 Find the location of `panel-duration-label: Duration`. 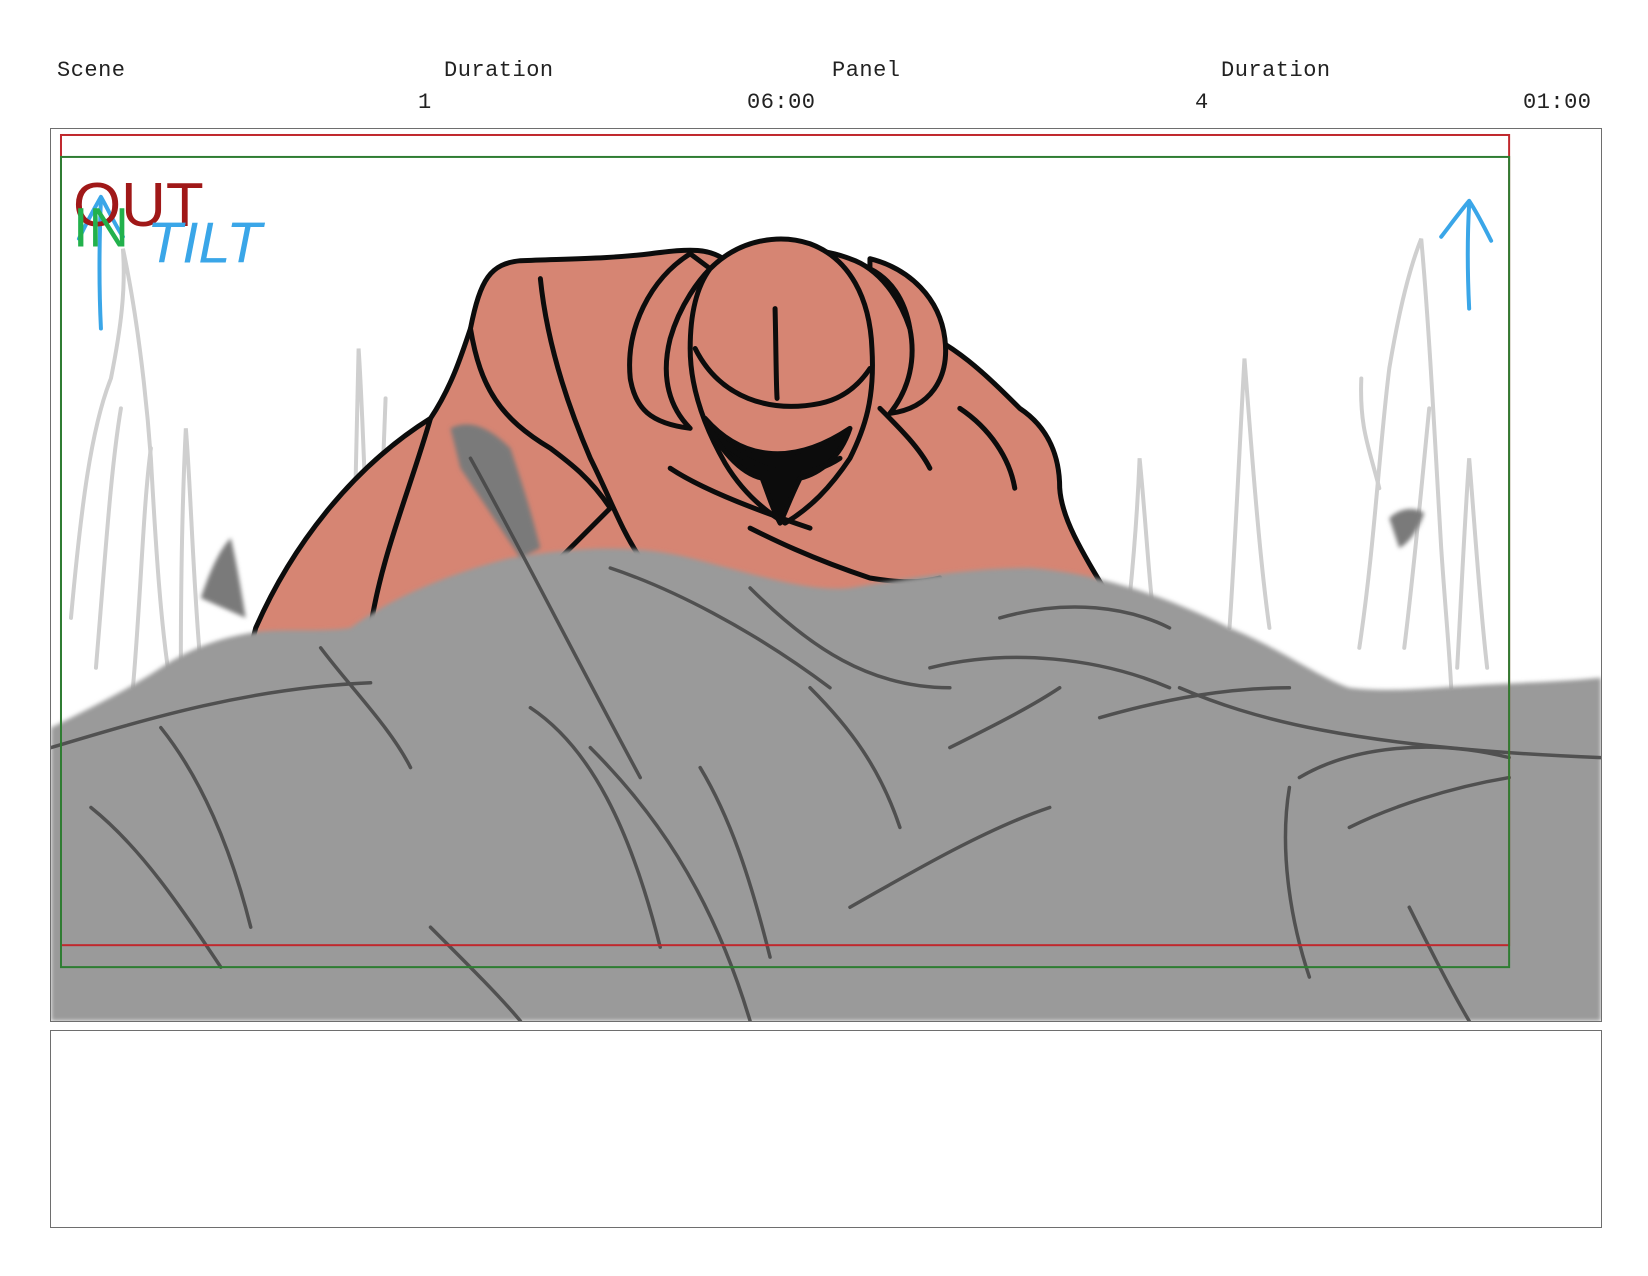

panel-duration-label: Duration is located at coordinates (1276, 70).